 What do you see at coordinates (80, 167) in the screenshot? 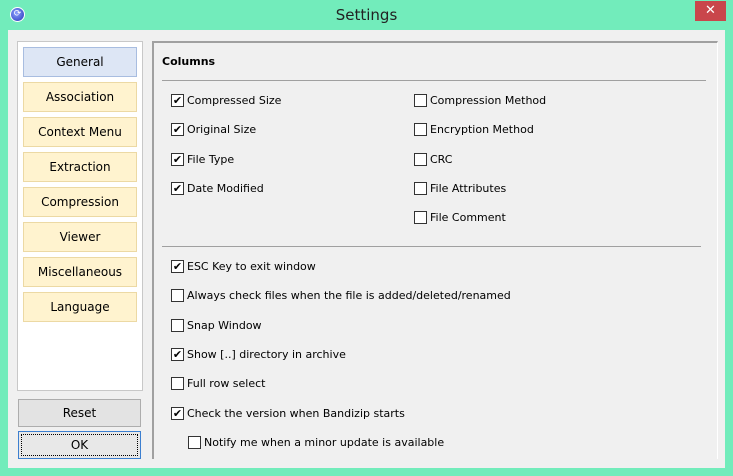
I see `nav-item-extraction: Extraction` at bounding box center [80, 167].